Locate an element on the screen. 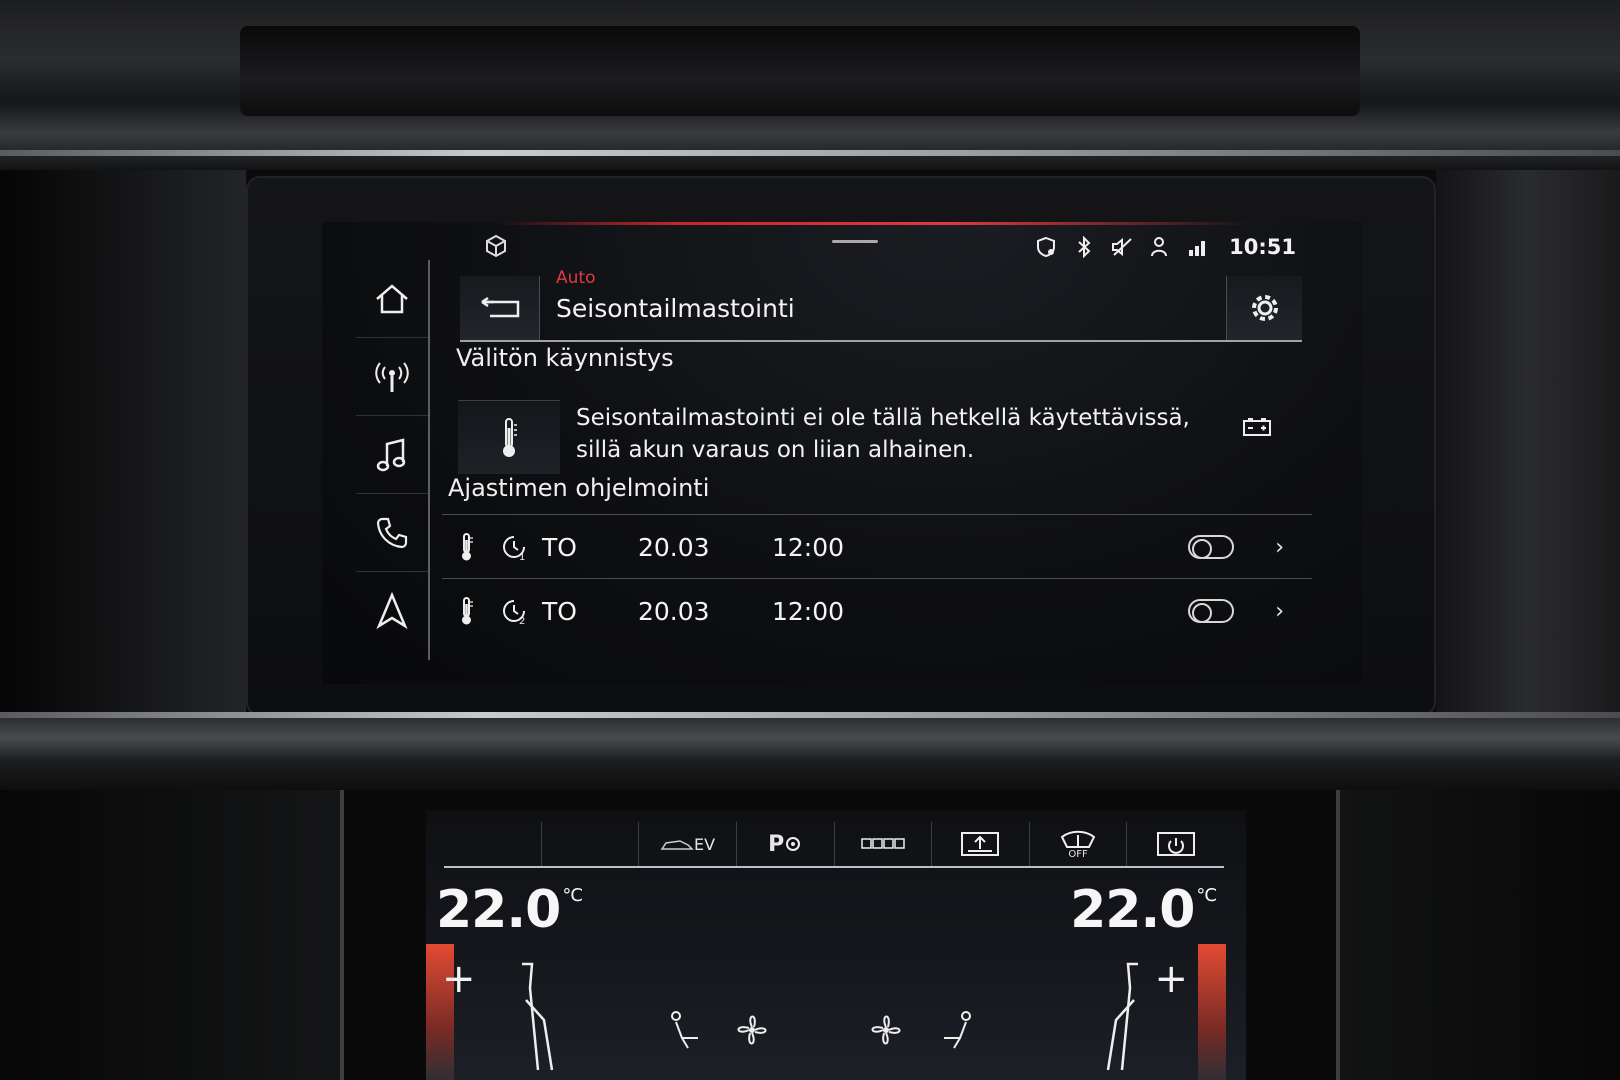 This screenshot has width=1620, height=1080. car-icon is located at coordinates (677, 845).